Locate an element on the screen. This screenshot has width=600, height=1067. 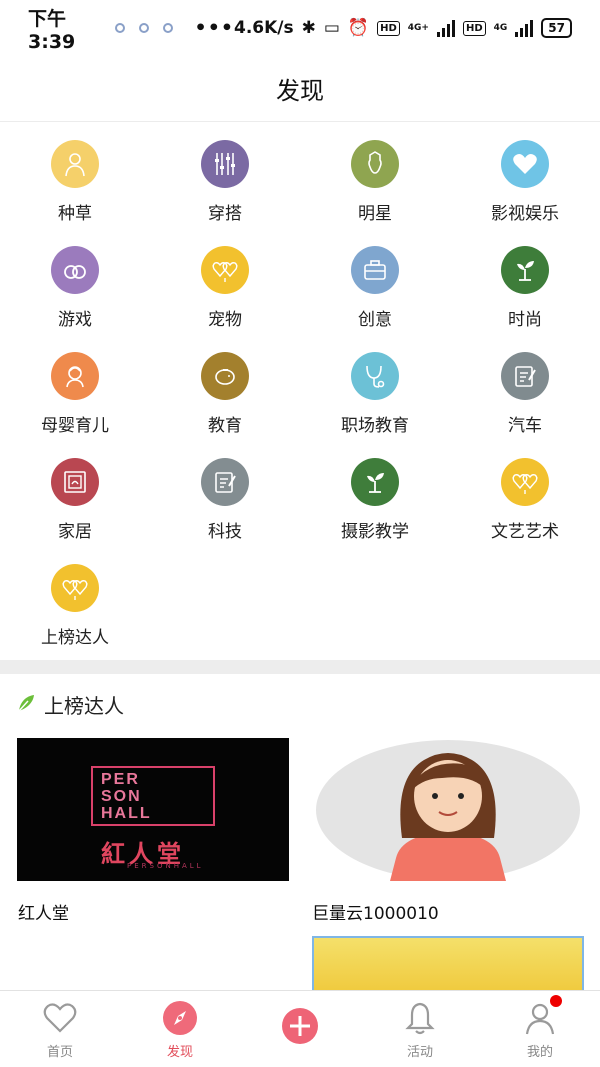
category-label: 科技 is located at coordinates (225, 532).